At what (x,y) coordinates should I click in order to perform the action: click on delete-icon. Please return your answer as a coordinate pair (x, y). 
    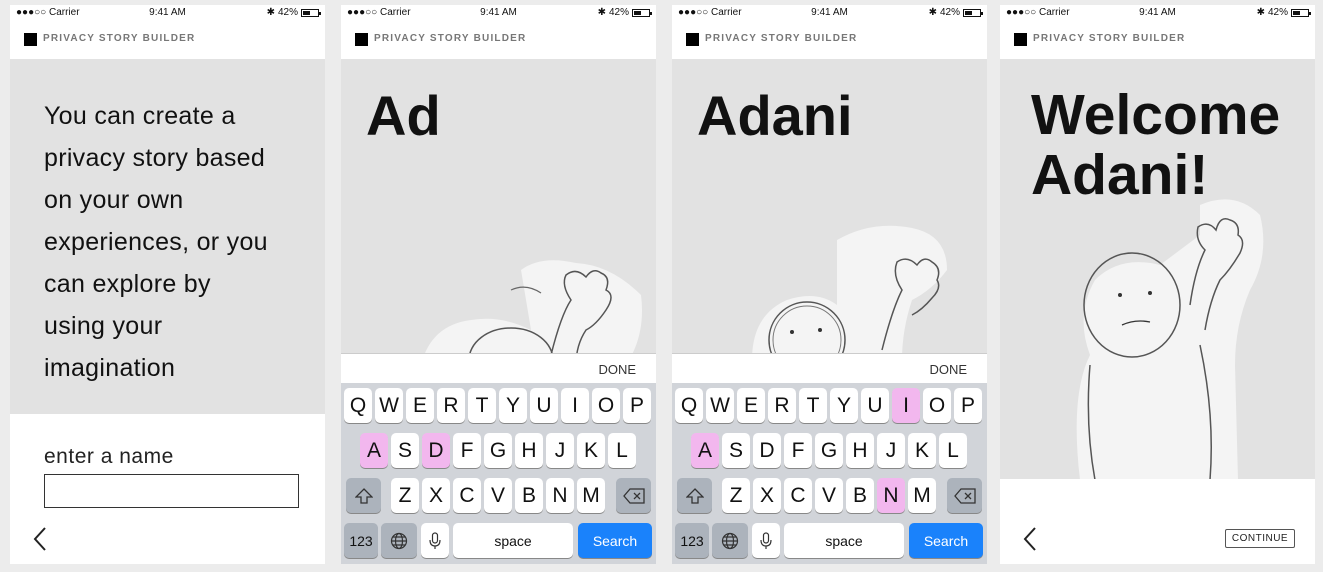
    Looking at the image, I should click on (964, 495).